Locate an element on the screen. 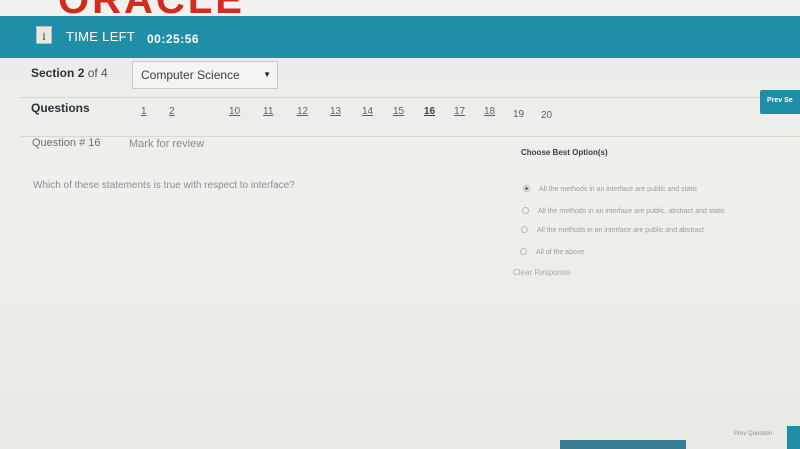  question-link-19: 19 is located at coordinates (518, 114).